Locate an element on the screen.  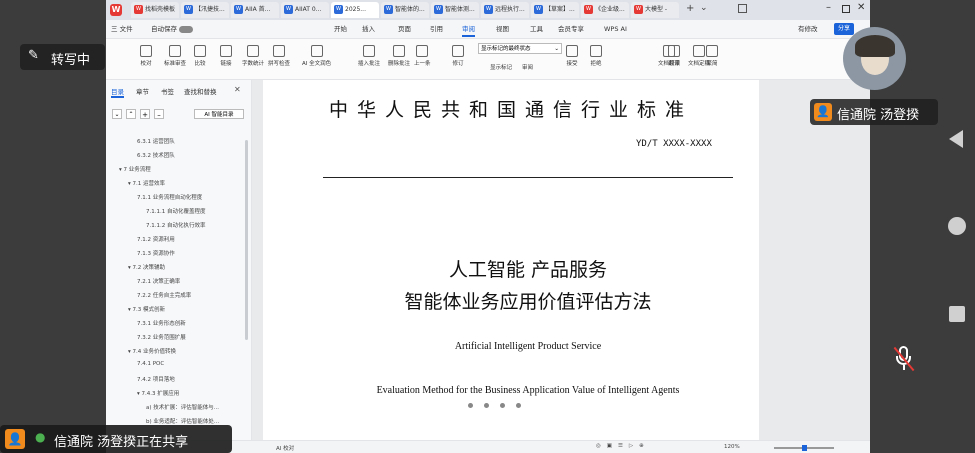
toc-item: ▾ 7.4.3 扩展应用 is located at coordinates (158, 393).